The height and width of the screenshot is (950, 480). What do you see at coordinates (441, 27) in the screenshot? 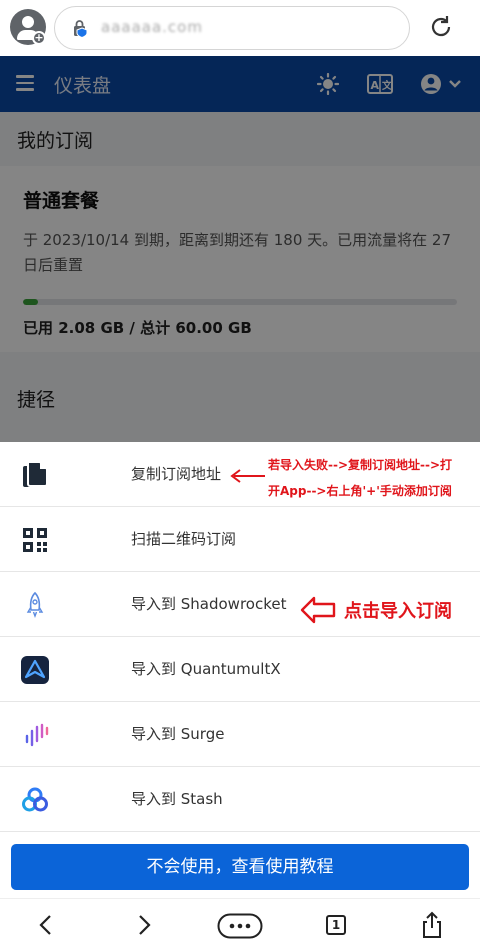
I see `reload-icon` at bounding box center [441, 27].